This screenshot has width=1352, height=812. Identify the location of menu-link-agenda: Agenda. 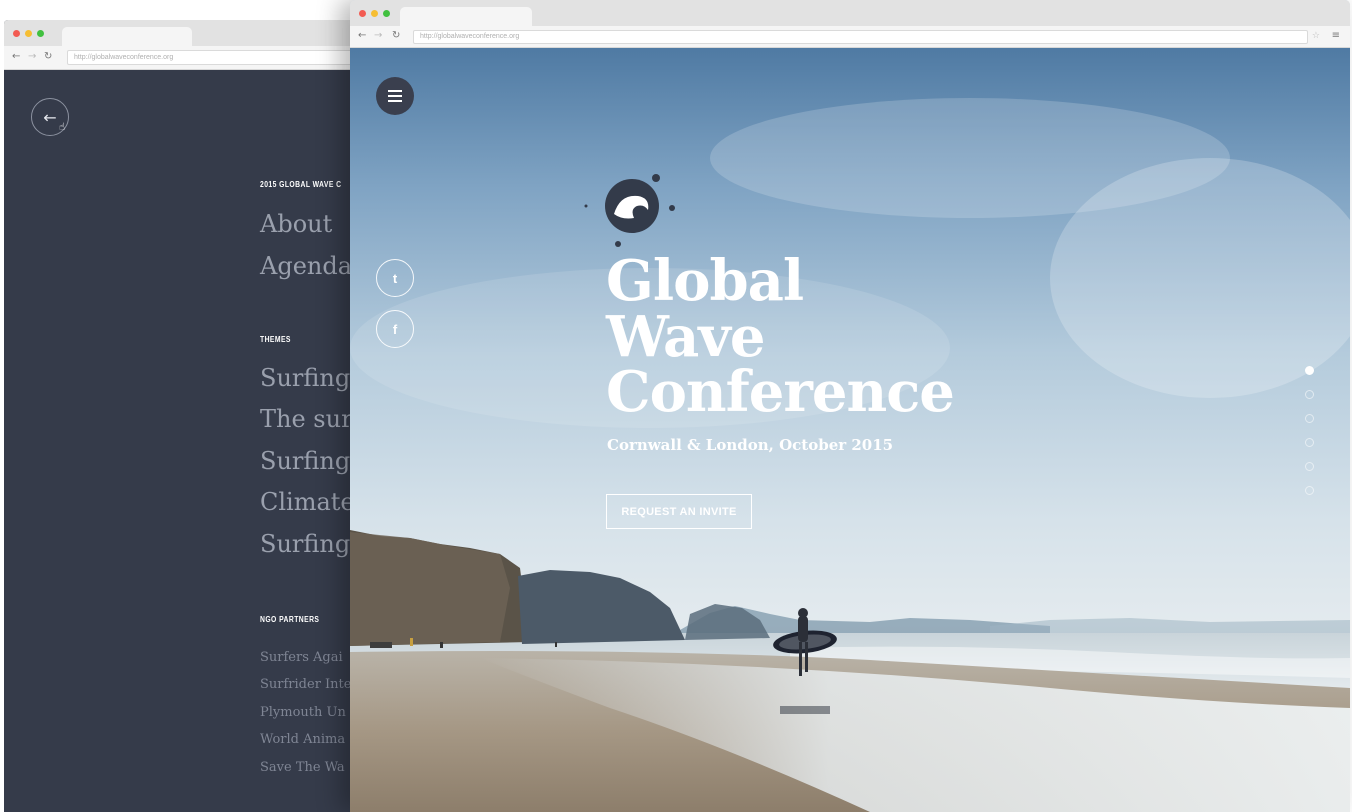
(306, 266).